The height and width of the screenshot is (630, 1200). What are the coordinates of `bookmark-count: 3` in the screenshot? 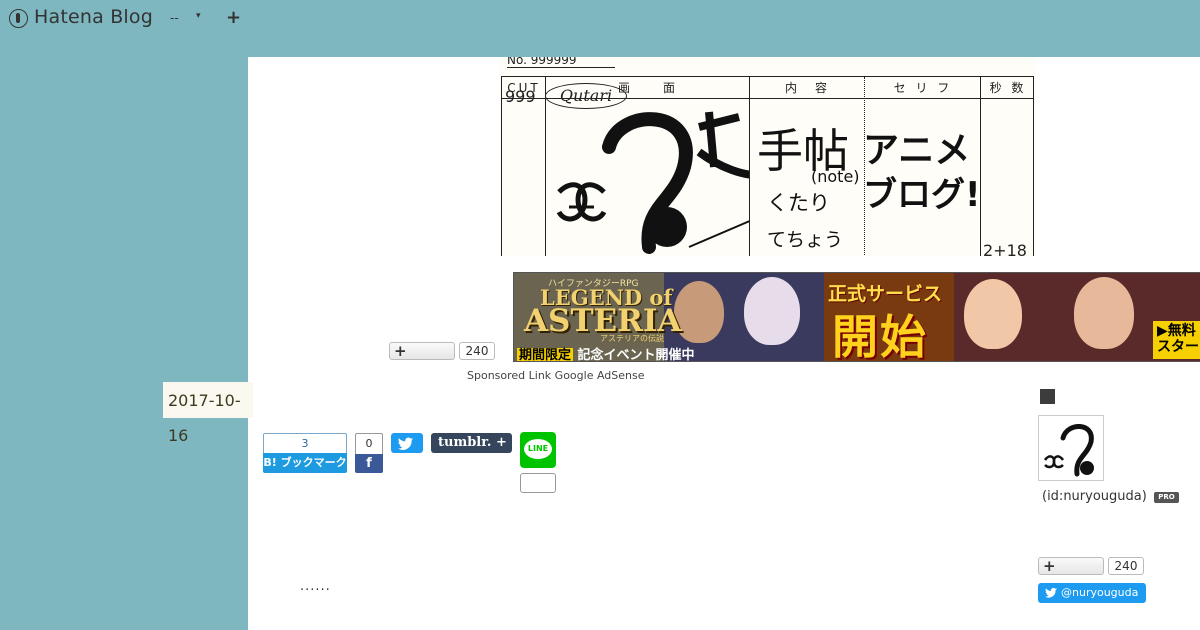 It's located at (305, 443).